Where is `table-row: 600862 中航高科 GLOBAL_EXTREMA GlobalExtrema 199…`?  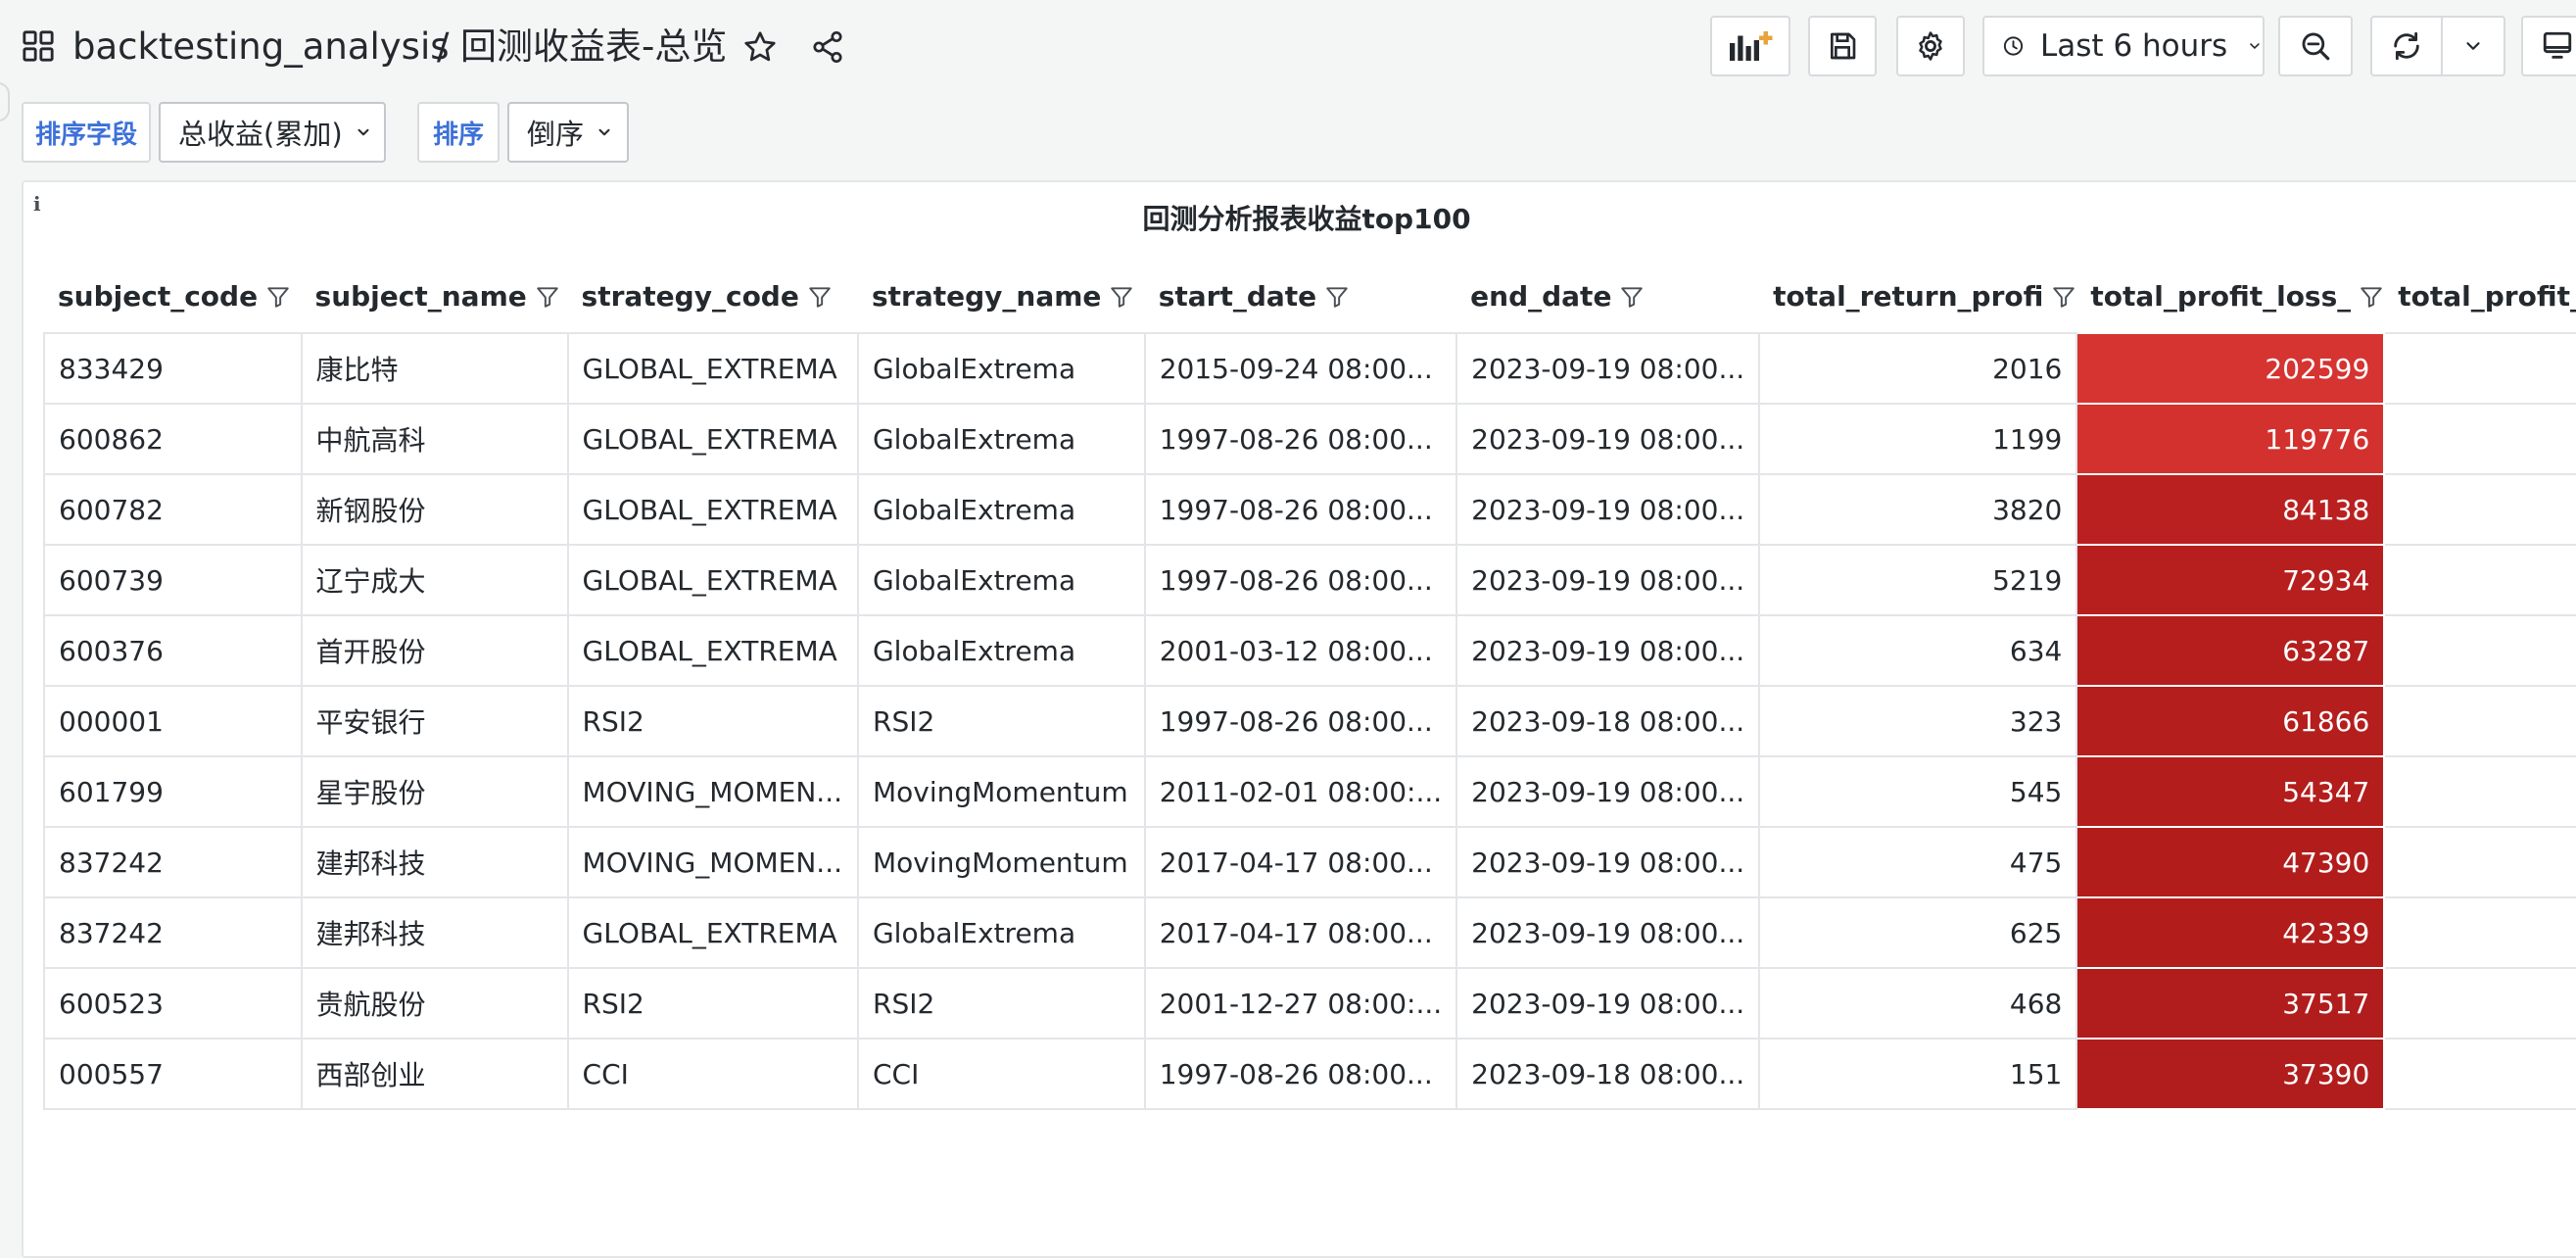
table-row: 600862 中航高科 GLOBAL_EXTREMA GlobalExtrema 199… is located at coordinates (1309, 439).